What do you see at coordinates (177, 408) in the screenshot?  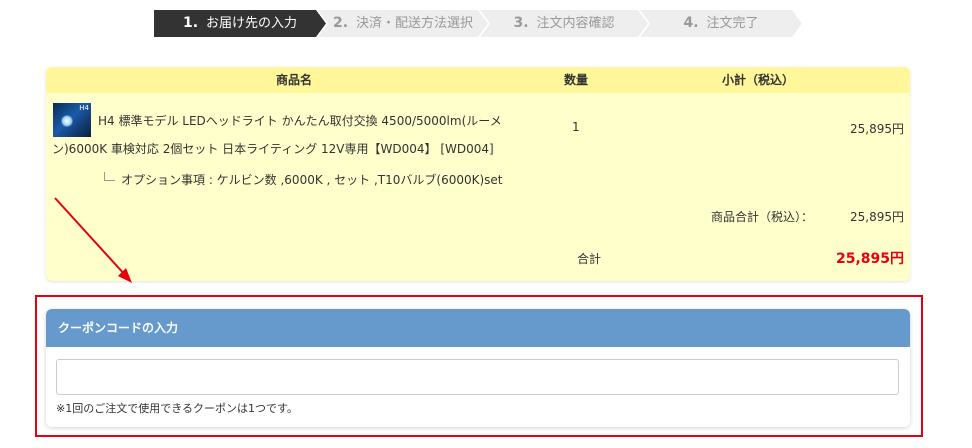 I see `coupon-note: ※1回のご注文で使用できるクーポンは1つです。` at bounding box center [177, 408].